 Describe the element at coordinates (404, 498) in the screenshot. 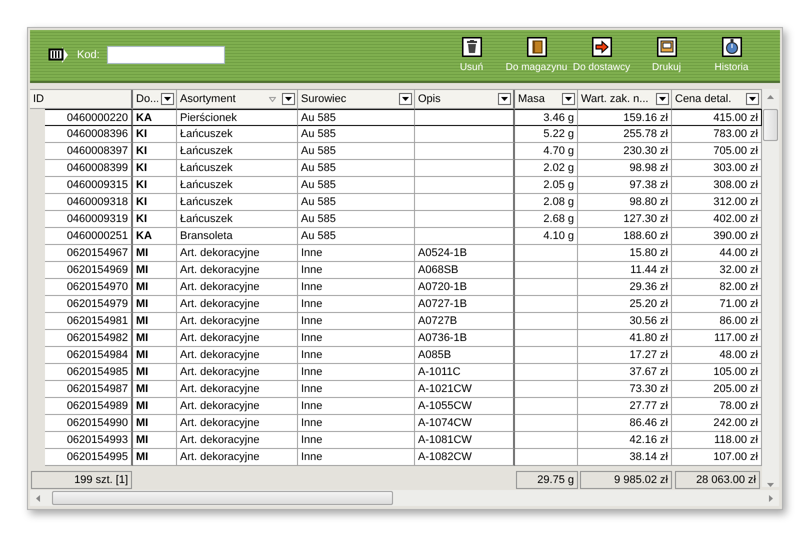

I see `horizontal-scrollbar` at that location.